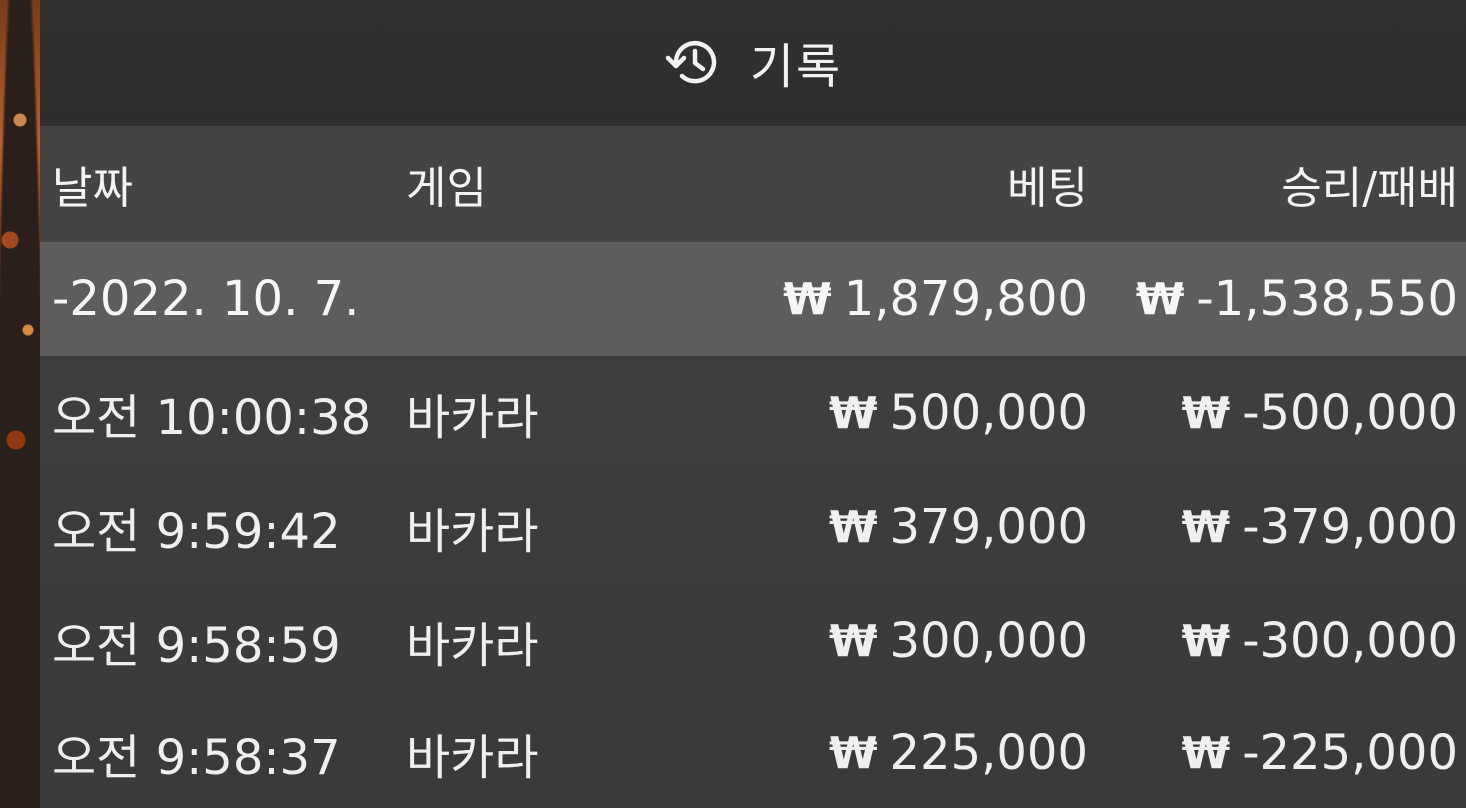 Image resolution: width=1466 pixels, height=808 pixels. What do you see at coordinates (1350, 753) in the screenshot?
I see `row-result-amount: -225,000` at bounding box center [1350, 753].